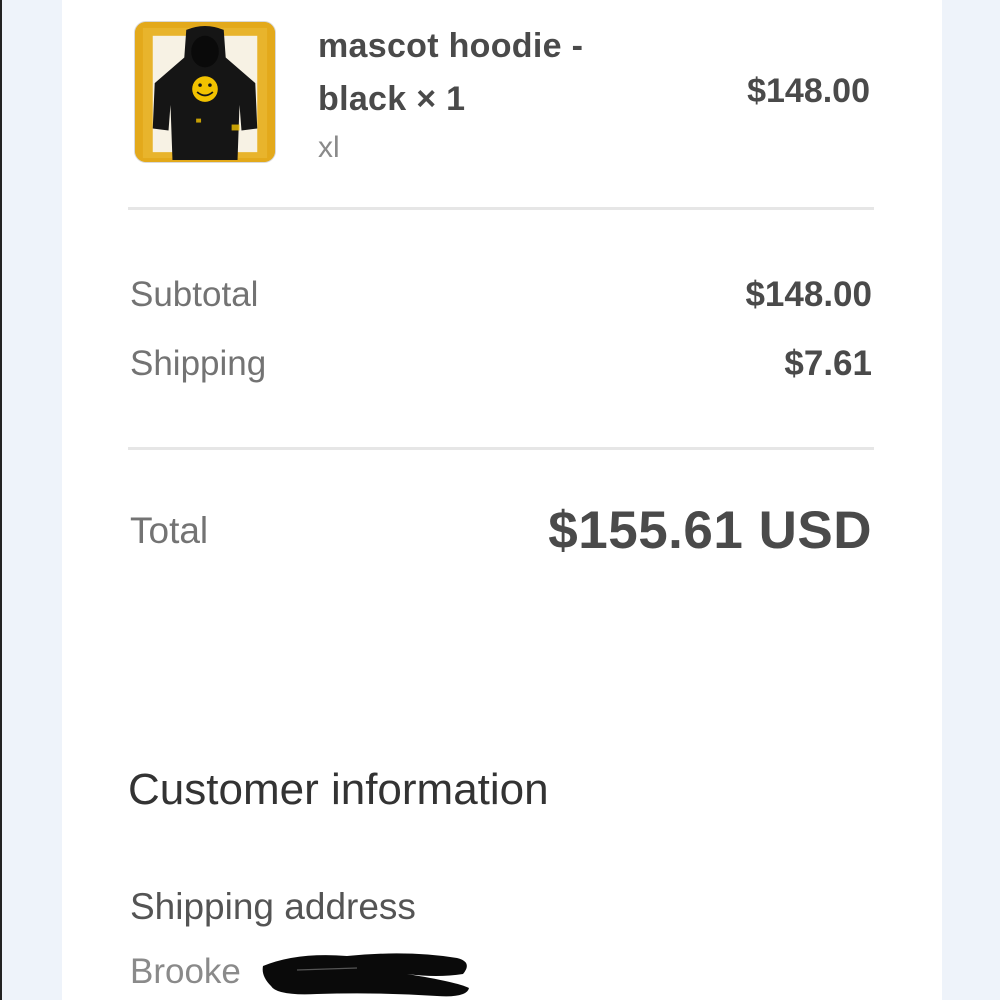 The image size is (1000, 1000). What do you see at coordinates (828, 363) in the screenshot?
I see `shipping-value: $7.61` at bounding box center [828, 363].